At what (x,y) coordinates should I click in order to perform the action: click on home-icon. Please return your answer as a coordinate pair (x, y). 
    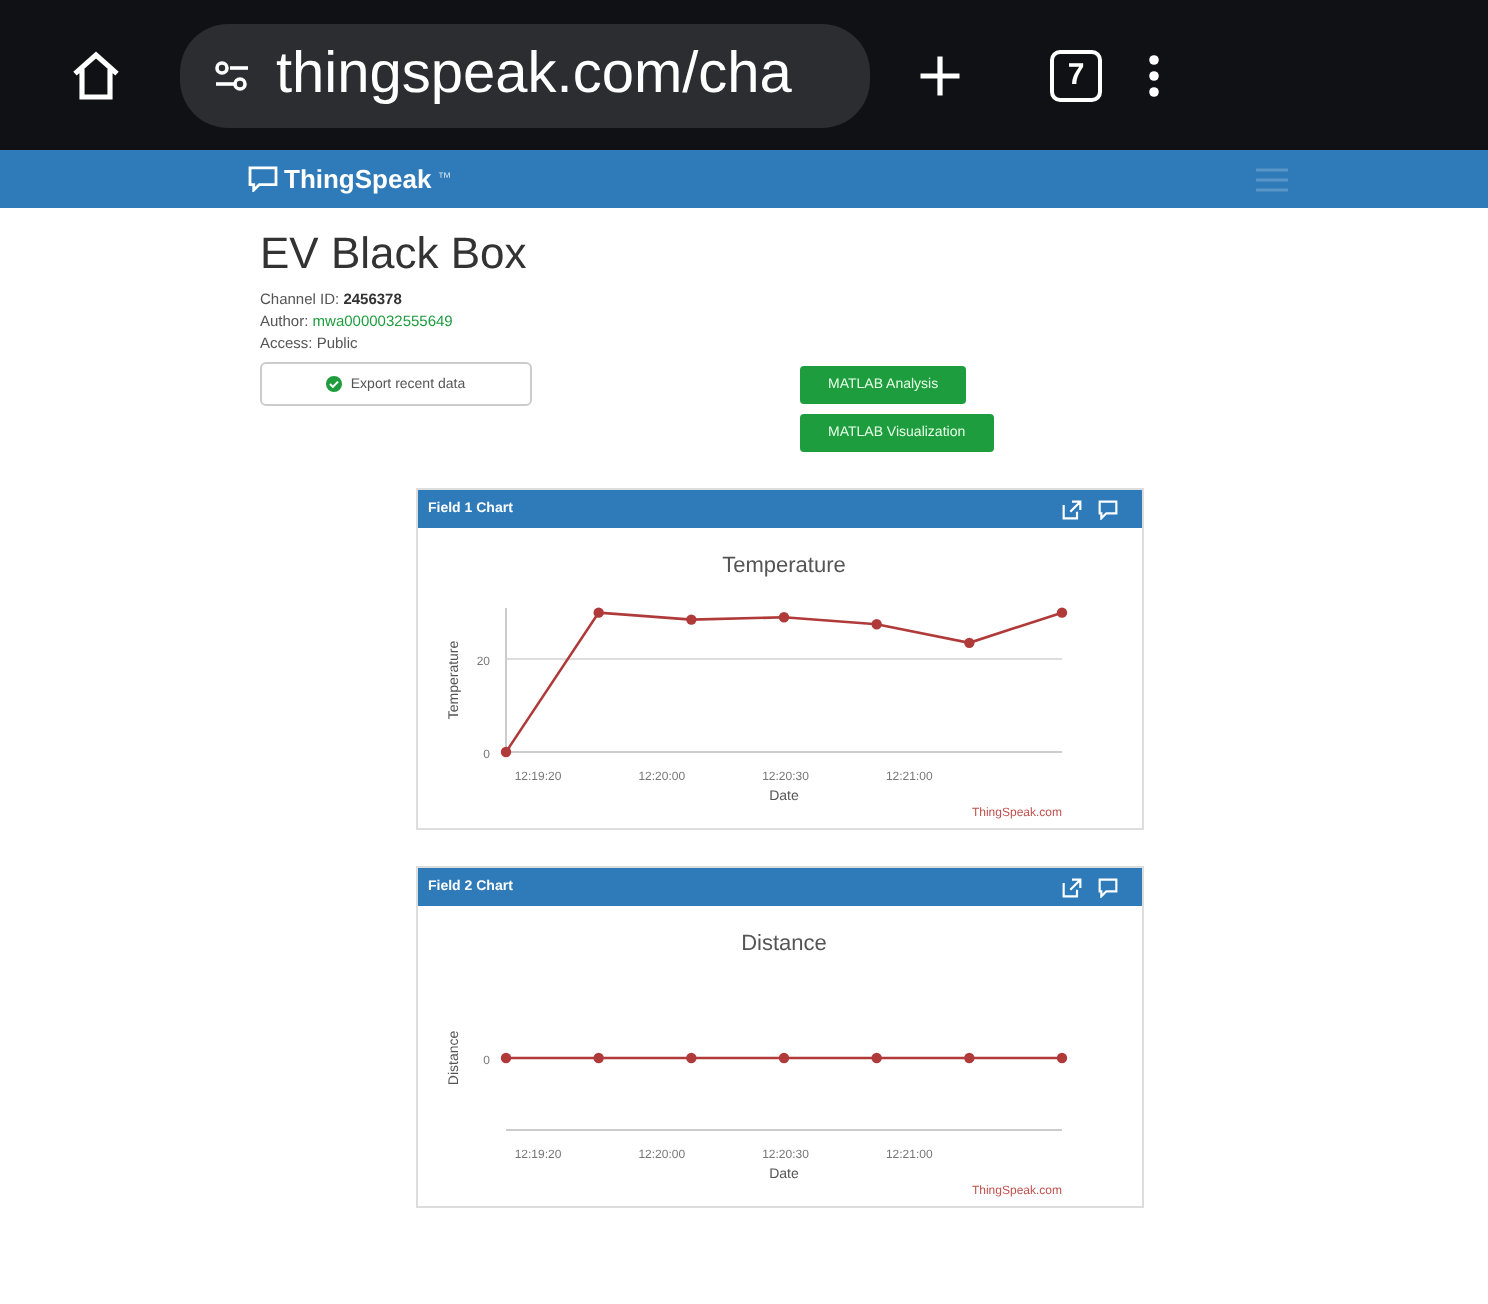
    Looking at the image, I should click on (96, 75).